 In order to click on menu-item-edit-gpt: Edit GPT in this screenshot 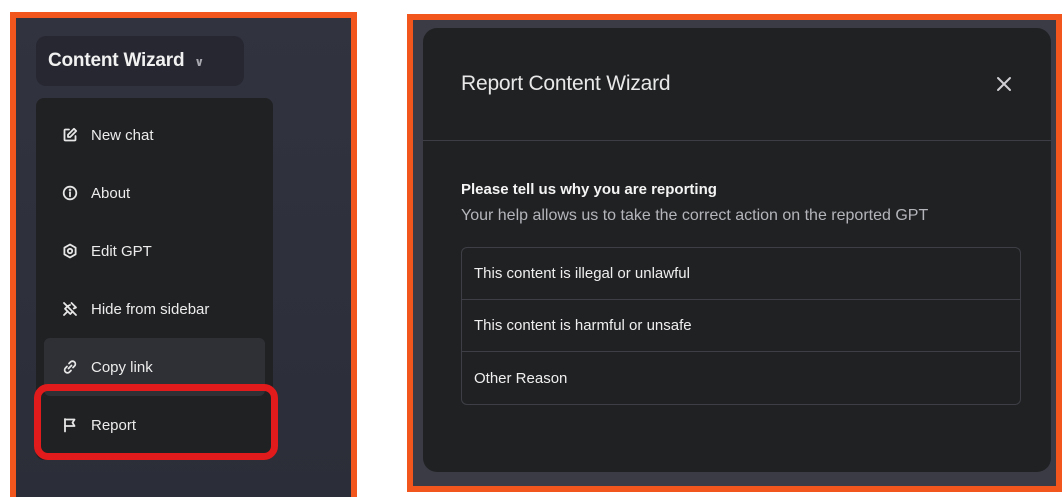, I will do `click(154, 251)`.